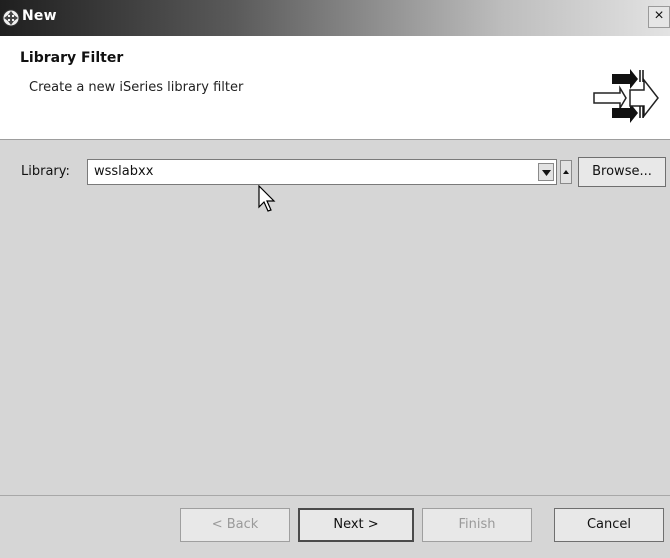  Describe the element at coordinates (356, 525) in the screenshot. I see `next-button: Next >` at that location.